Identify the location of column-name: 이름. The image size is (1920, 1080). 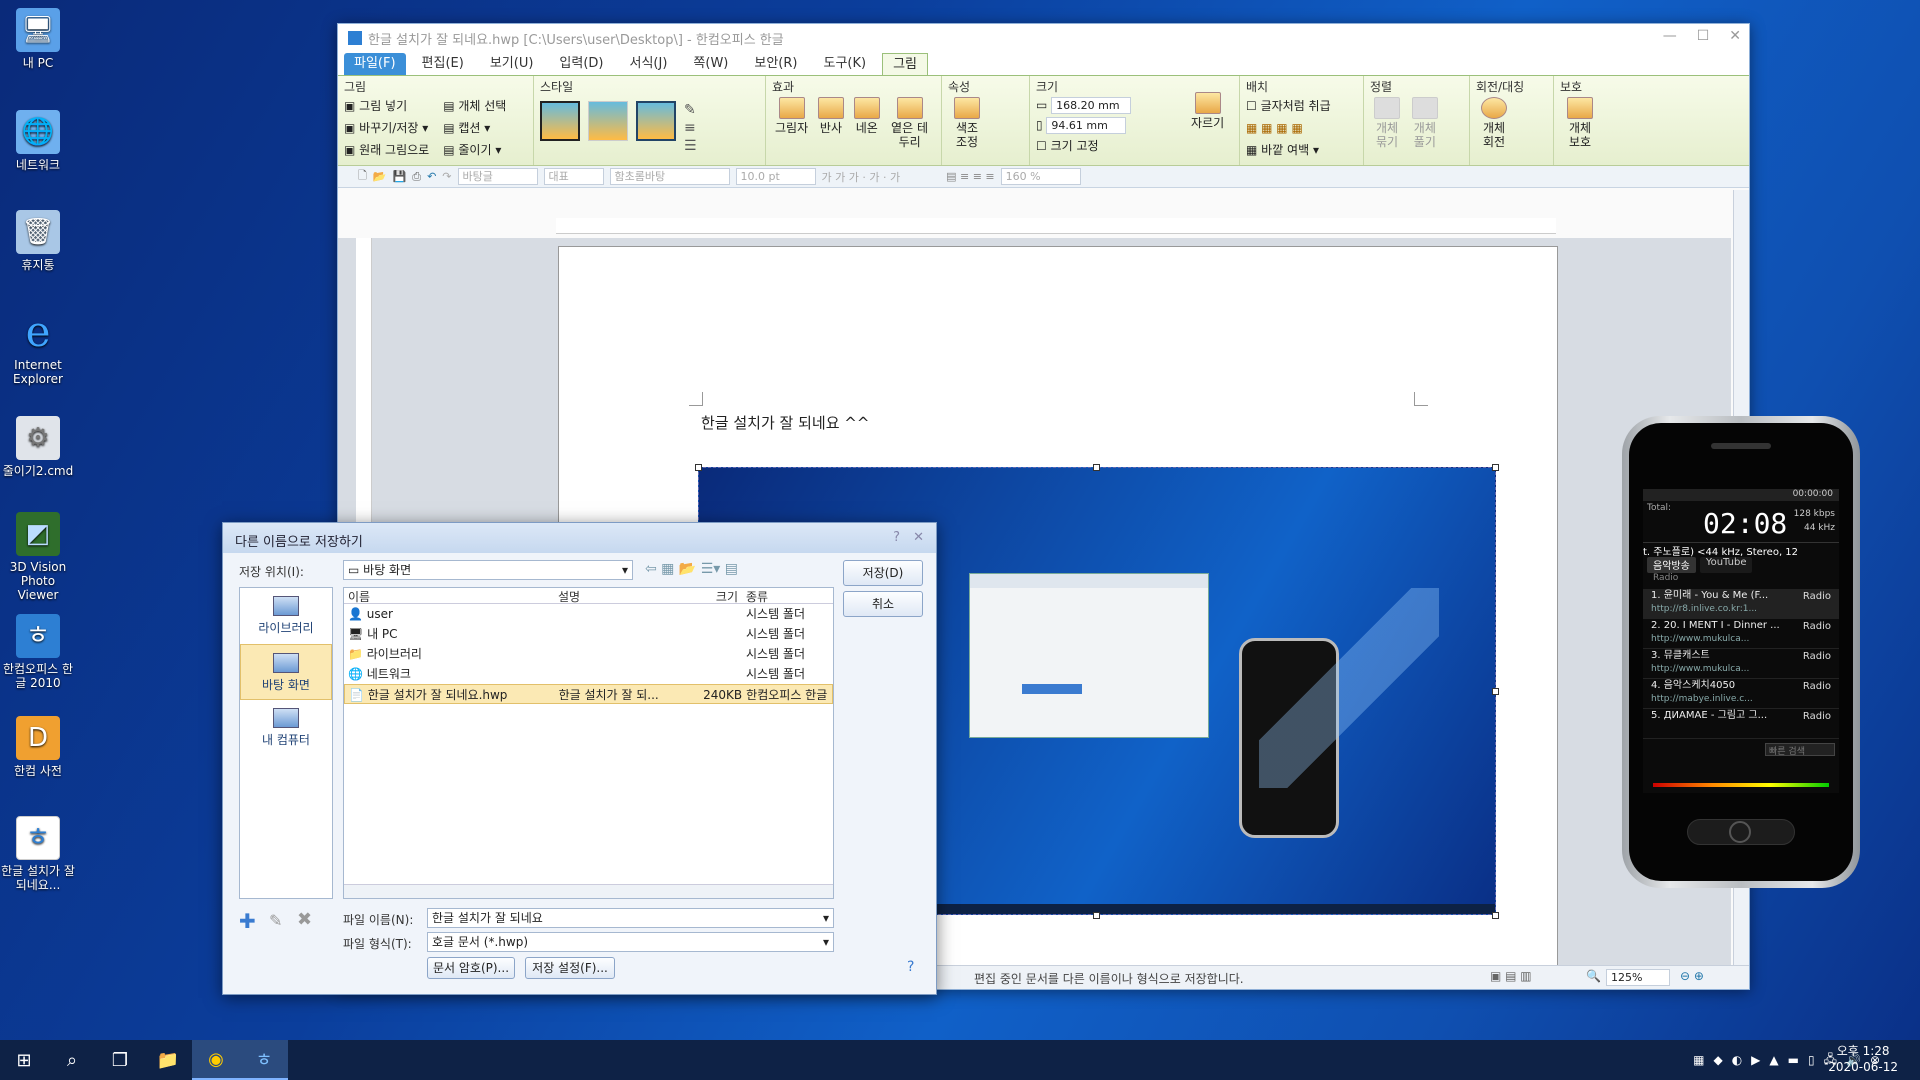
(449, 595).